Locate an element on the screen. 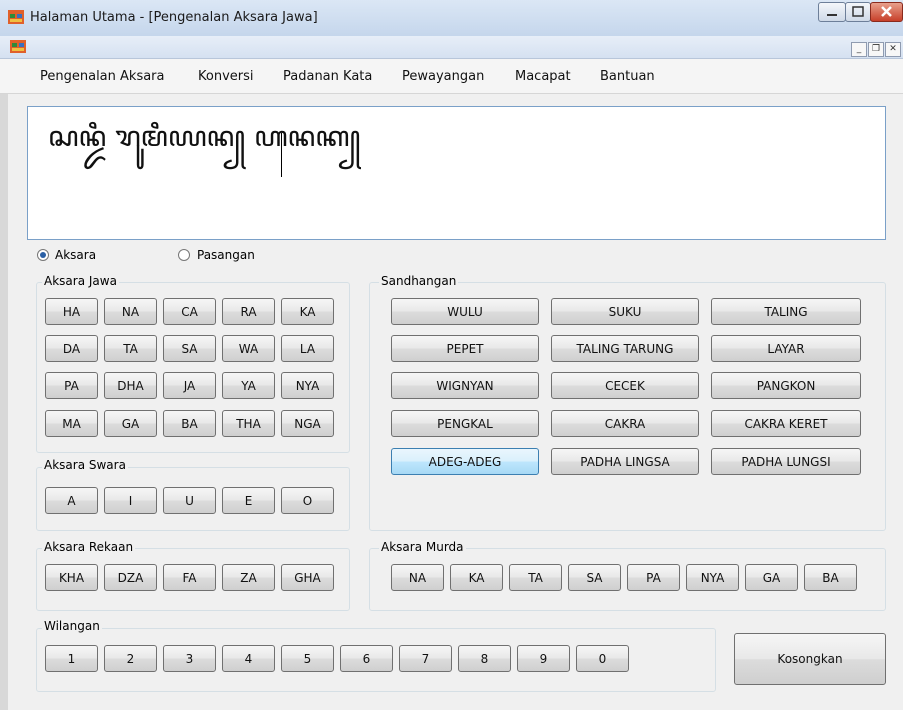  child-minimize-button: _ is located at coordinates (859, 49).